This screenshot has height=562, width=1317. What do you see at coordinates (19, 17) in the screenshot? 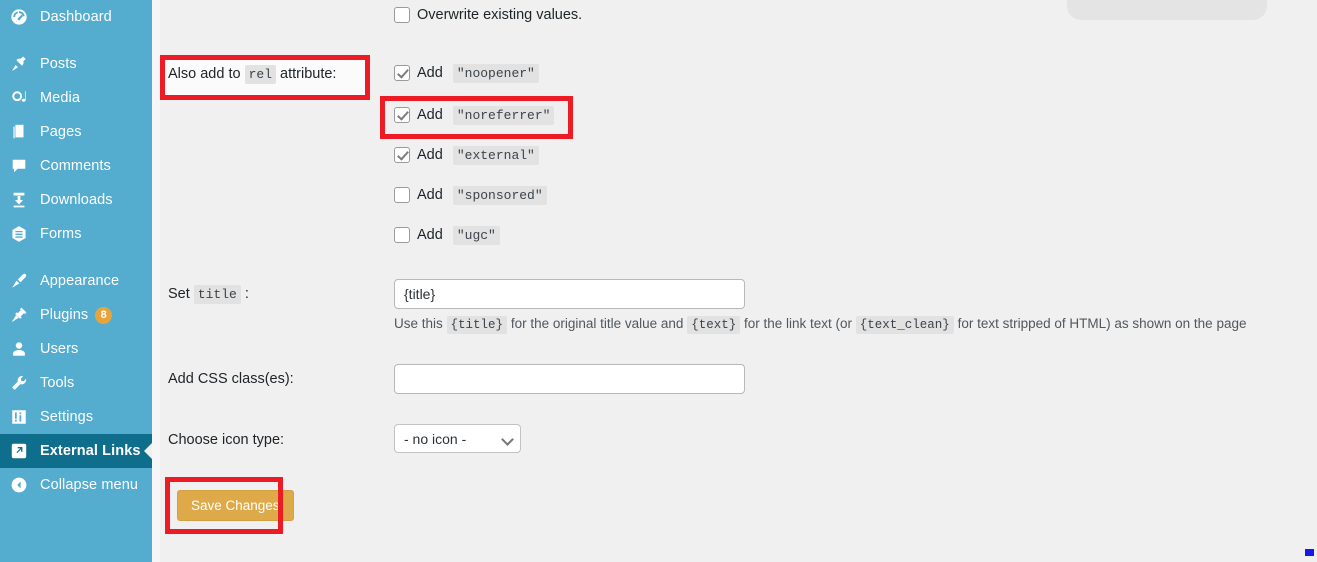
I see `dashboard-icon` at bounding box center [19, 17].